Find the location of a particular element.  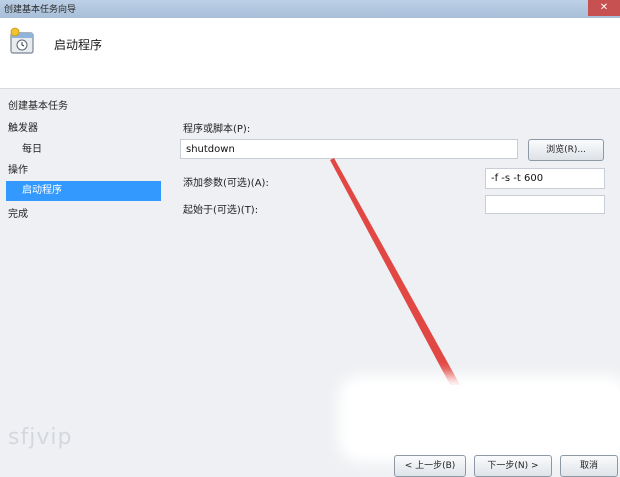

page-title: 启动程序 is located at coordinates (78, 45).